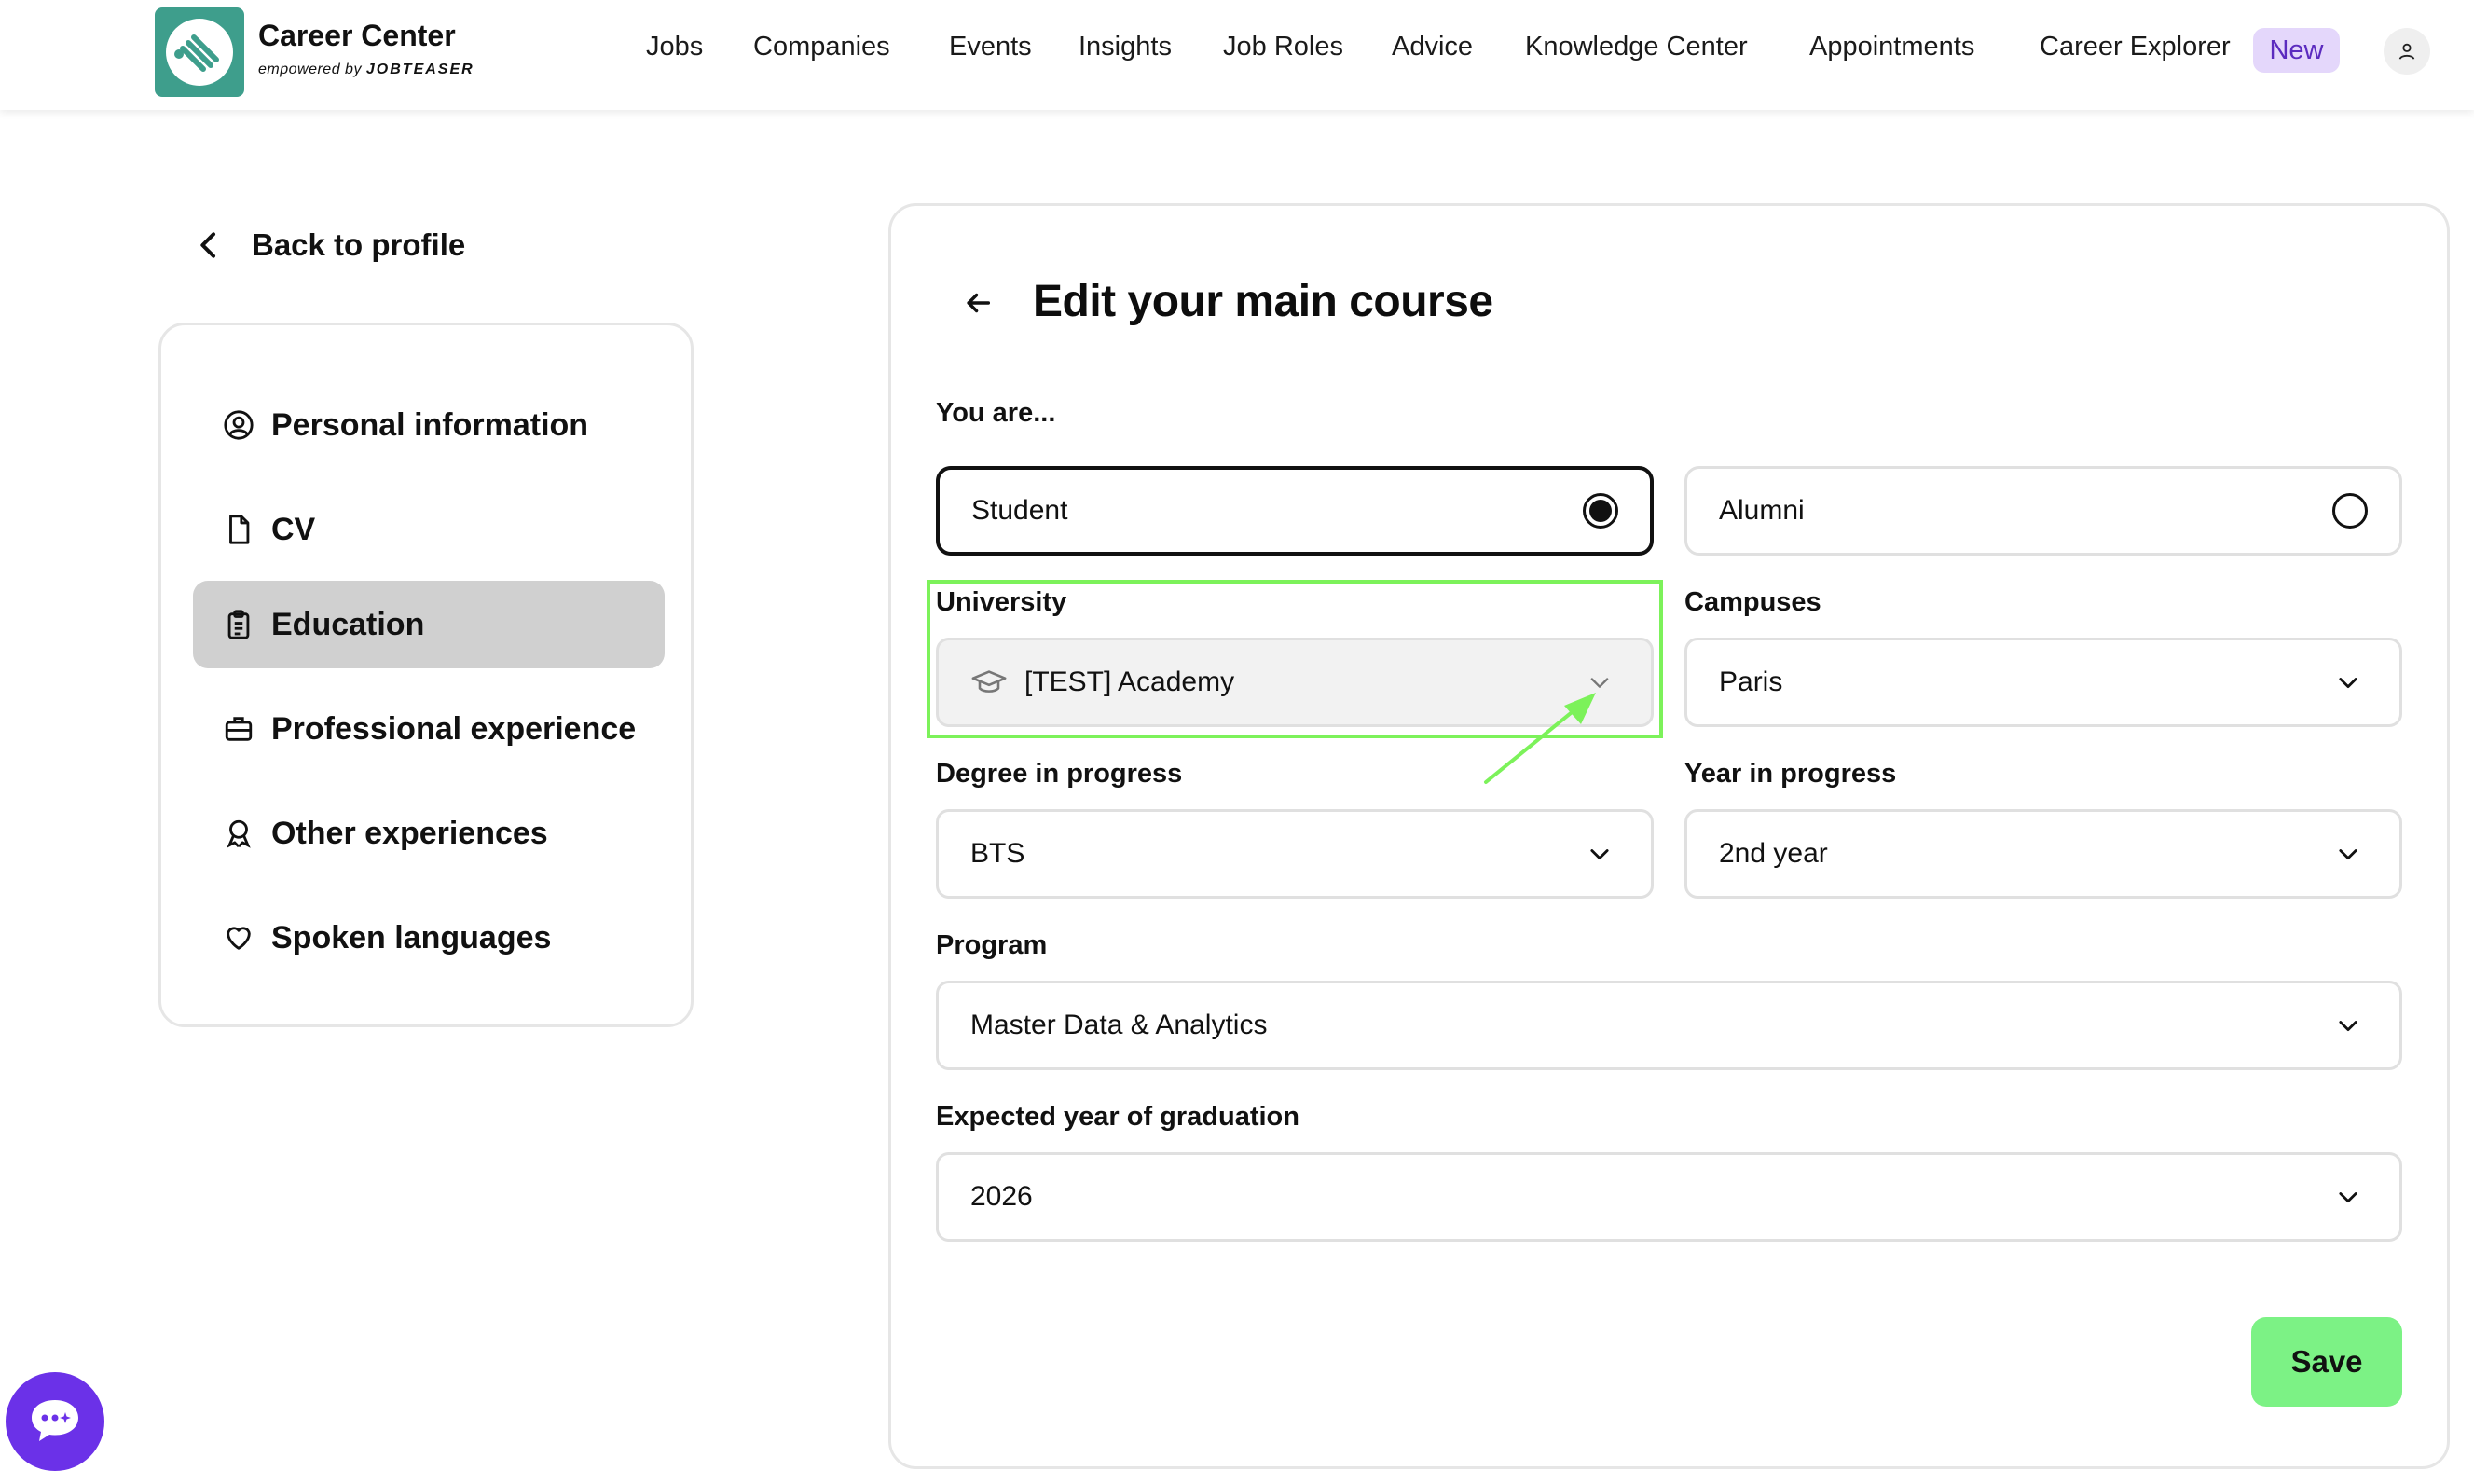 The image size is (2474, 1484). I want to click on back-to-profile-link: Back to profile, so click(327, 245).